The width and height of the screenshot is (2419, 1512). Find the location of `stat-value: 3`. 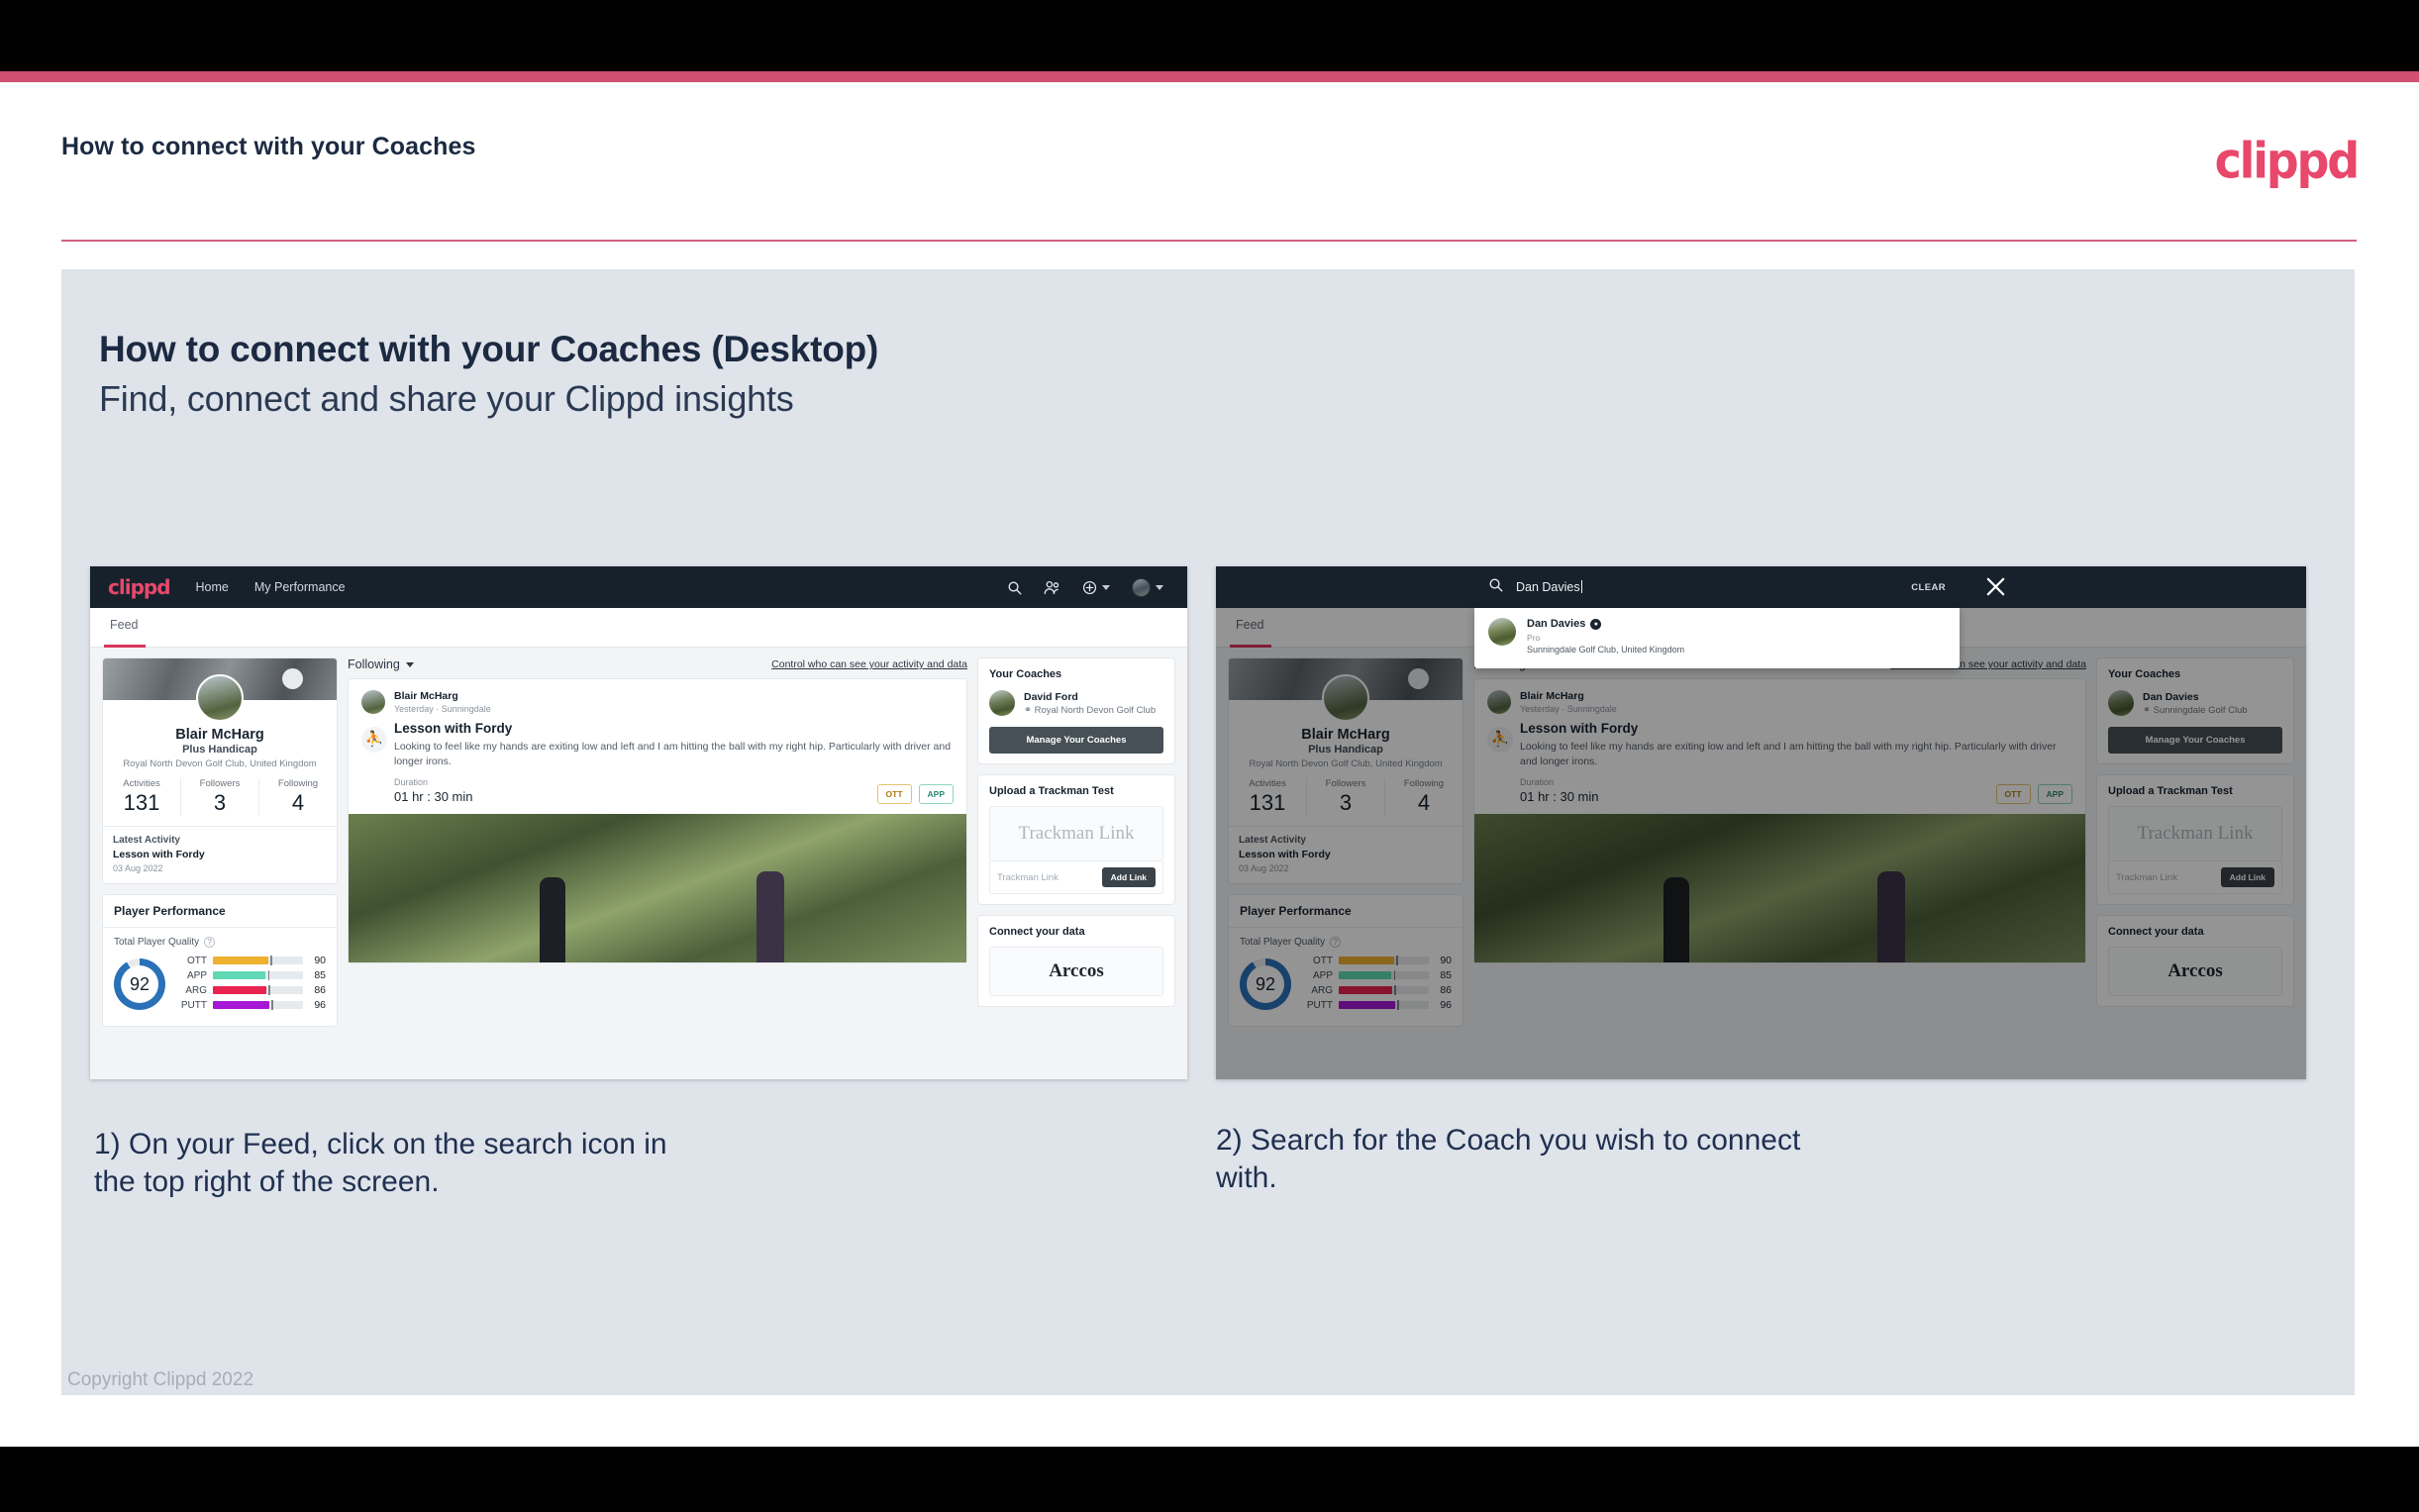

stat-value: 3 is located at coordinates (220, 802).